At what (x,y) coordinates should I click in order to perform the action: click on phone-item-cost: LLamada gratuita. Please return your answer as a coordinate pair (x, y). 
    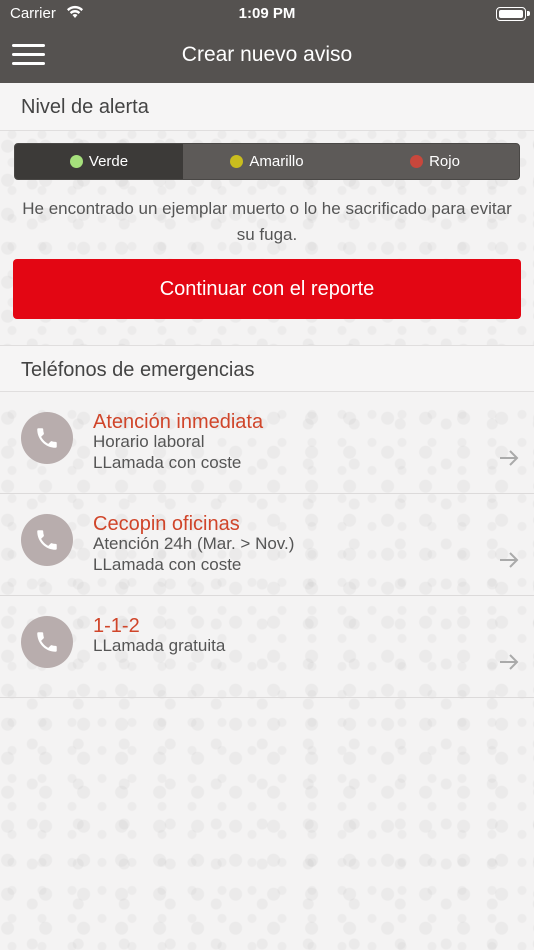
    Looking at the image, I should click on (159, 645).